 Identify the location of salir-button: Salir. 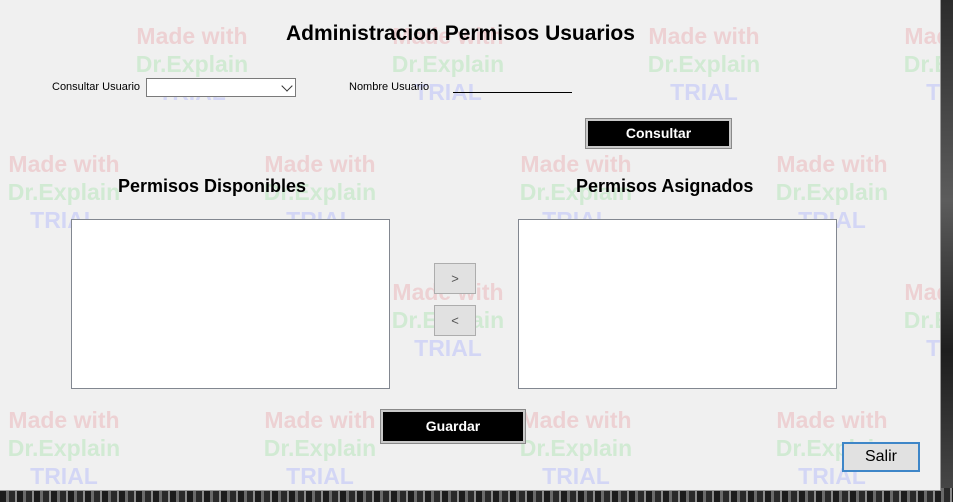
(881, 457).